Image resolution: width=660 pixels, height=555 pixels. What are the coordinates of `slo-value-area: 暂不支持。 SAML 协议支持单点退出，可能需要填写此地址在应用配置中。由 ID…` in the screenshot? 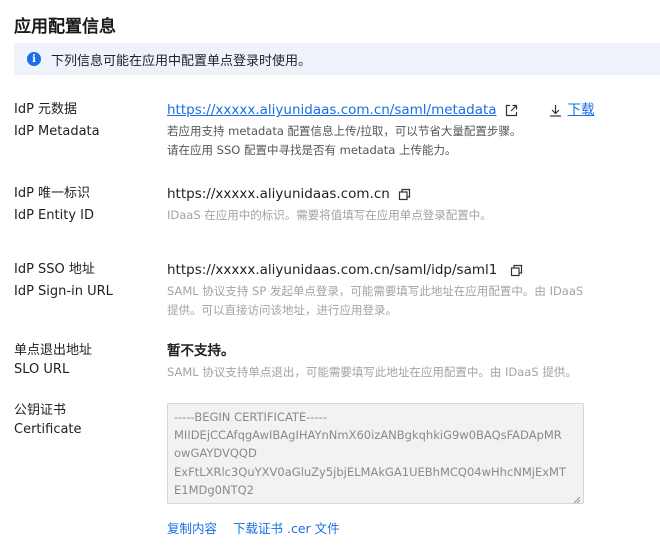 It's located at (407, 361).